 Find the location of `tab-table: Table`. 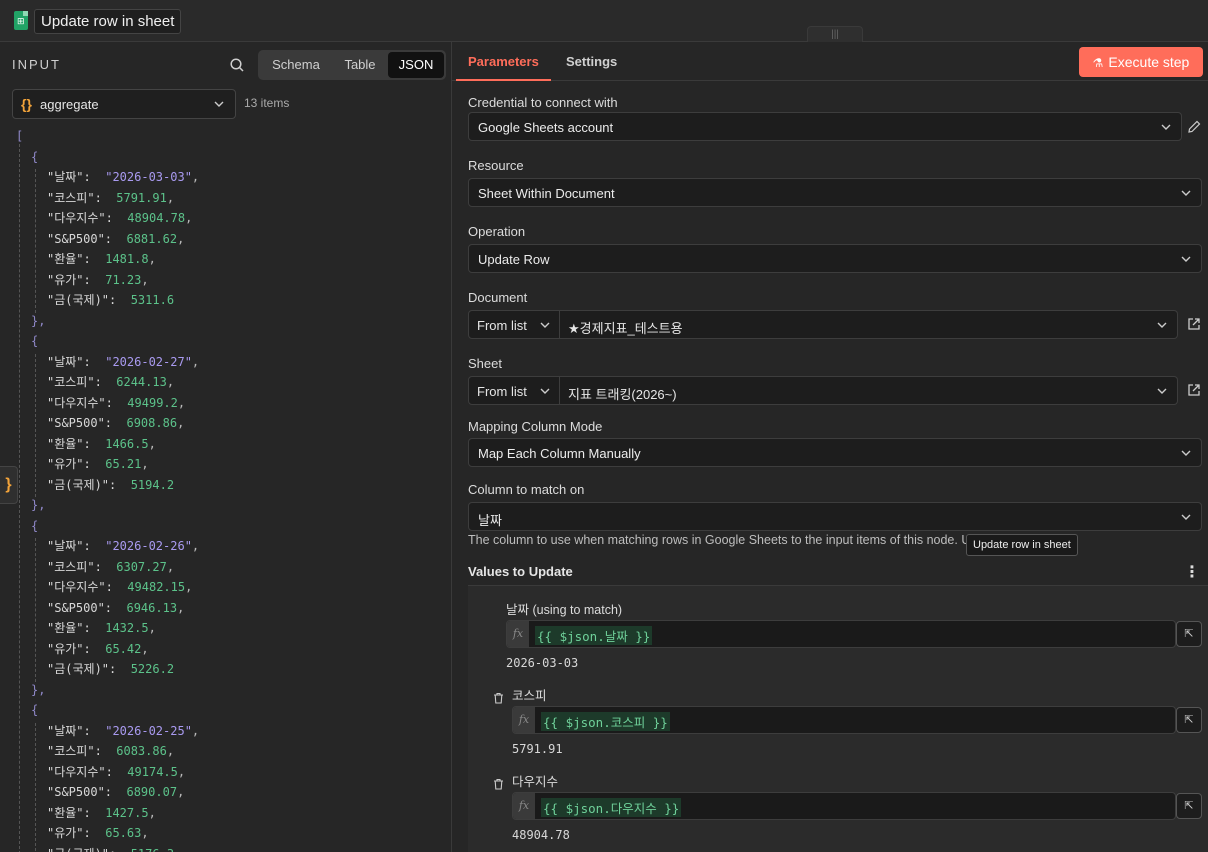

tab-table: Table is located at coordinates (360, 65).